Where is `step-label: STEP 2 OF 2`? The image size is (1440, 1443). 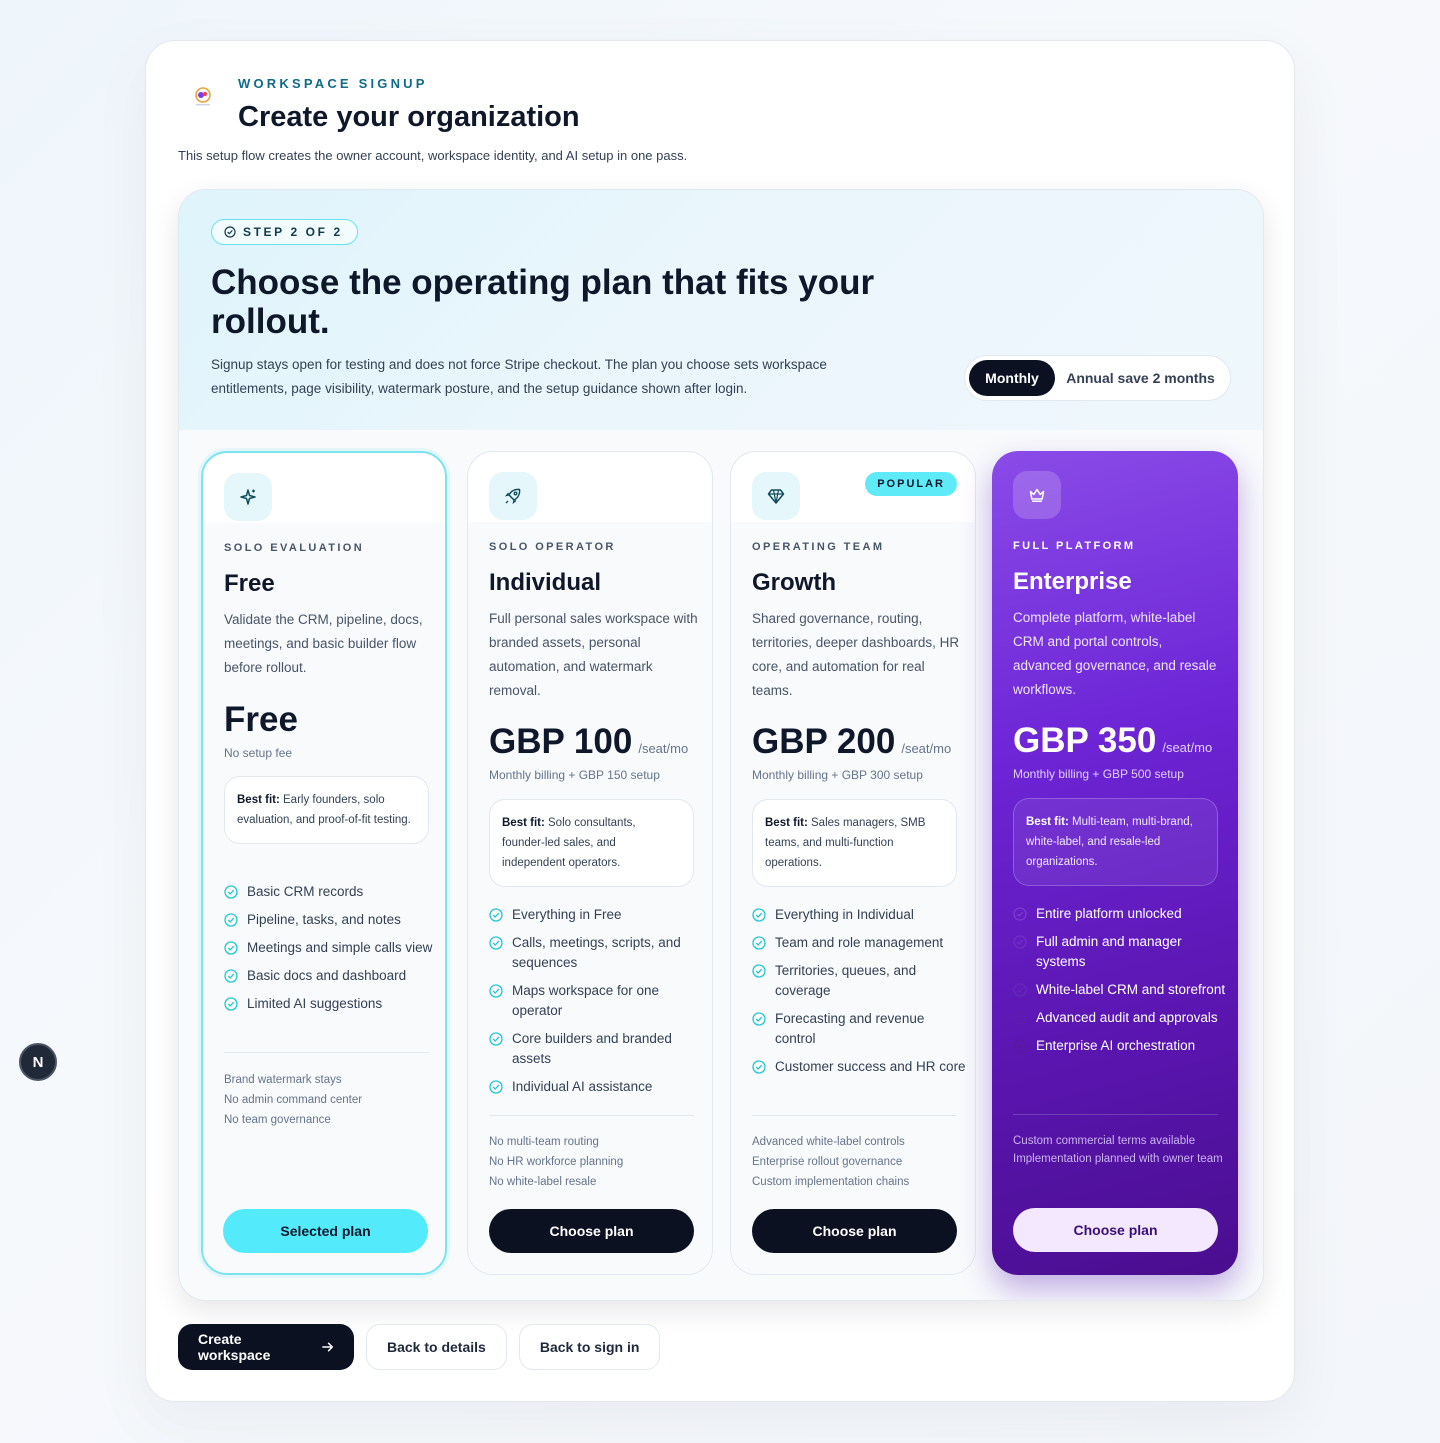
step-label: STEP 2 OF 2 is located at coordinates (293, 232).